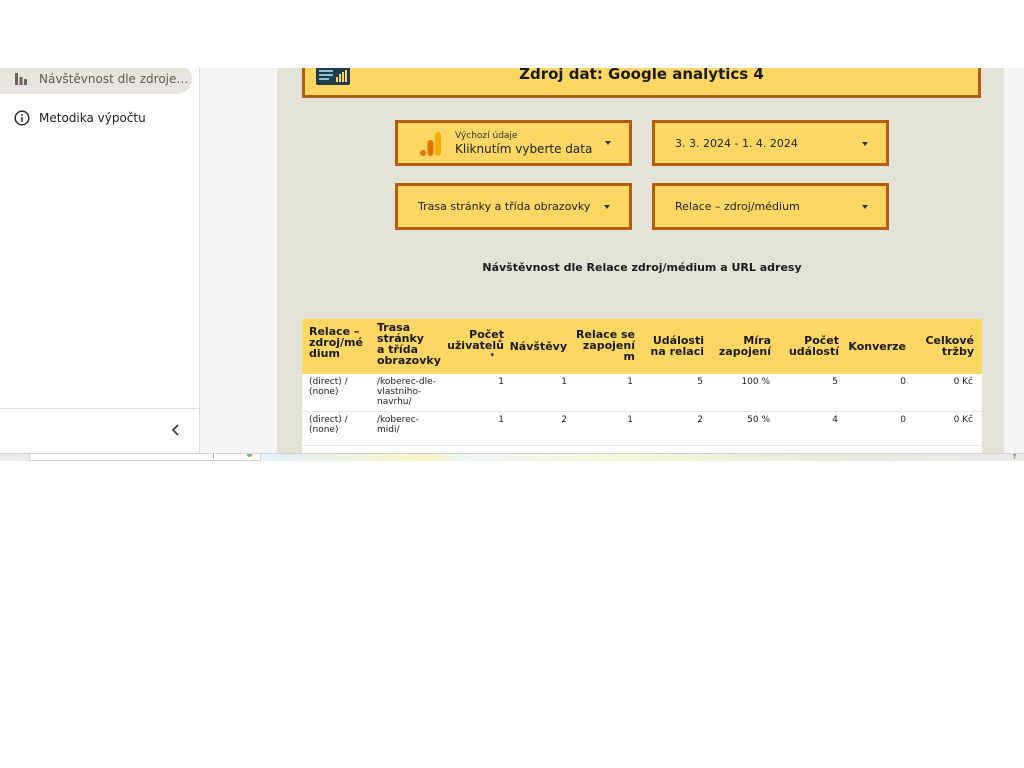  Describe the element at coordinates (176, 430) in the screenshot. I see `chevron-left-icon` at that location.